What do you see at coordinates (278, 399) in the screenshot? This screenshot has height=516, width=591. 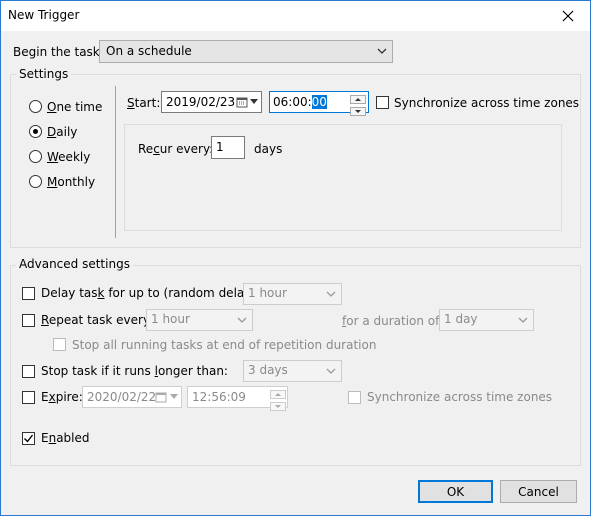 I see `expire-time-spinner` at bounding box center [278, 399].